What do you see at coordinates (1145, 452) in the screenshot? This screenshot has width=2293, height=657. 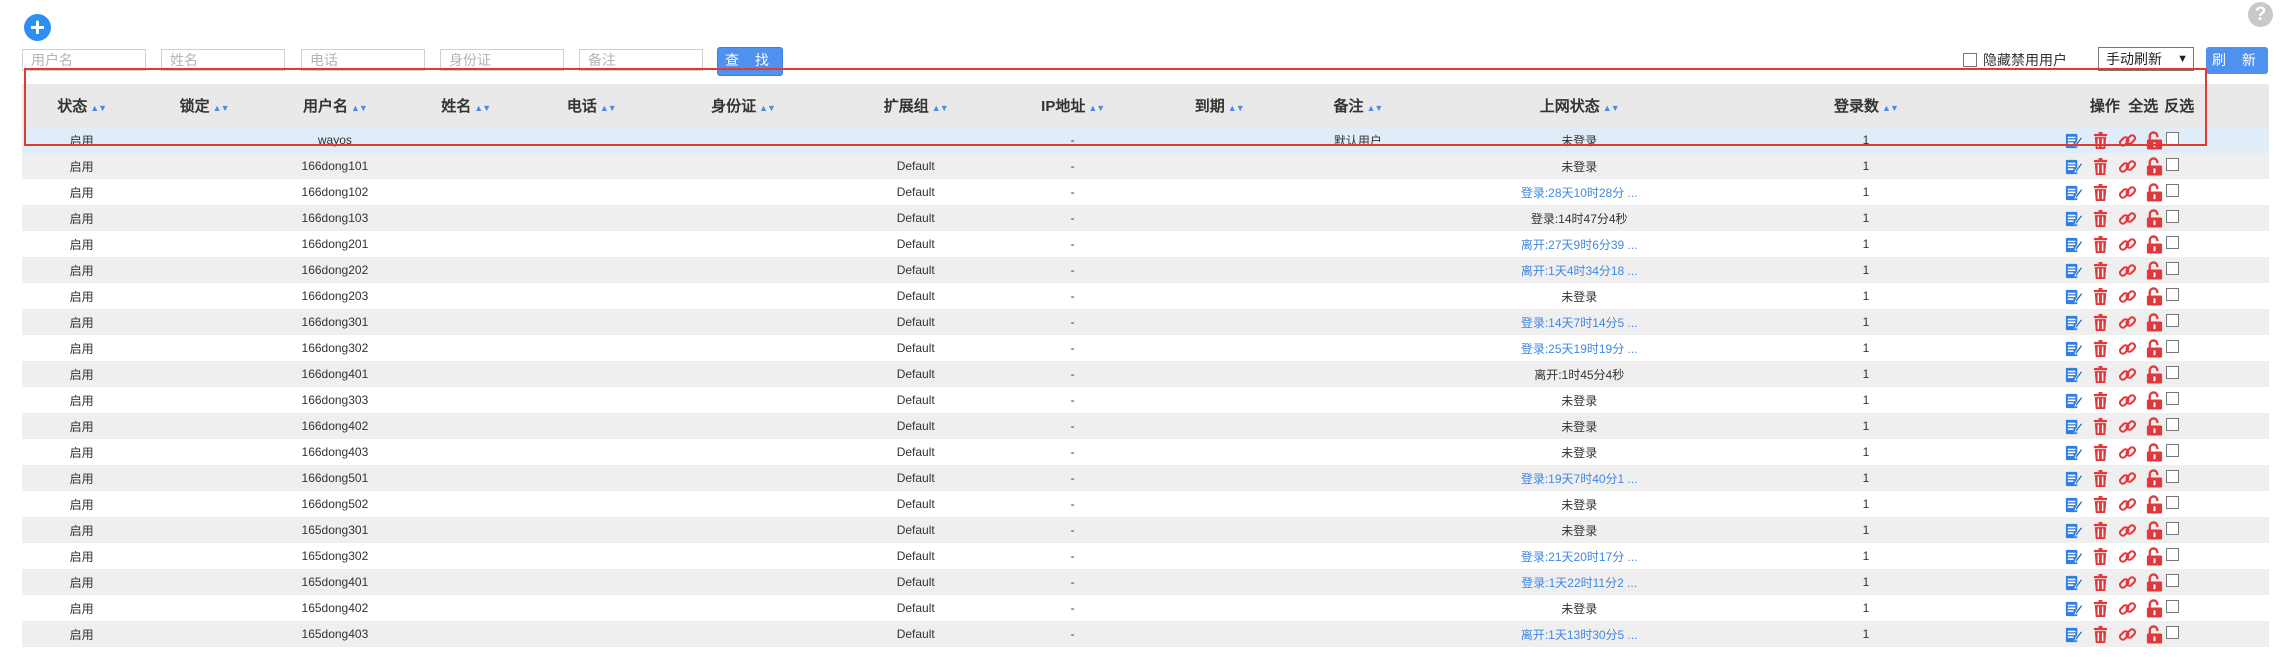 I see `table-row: 启用 166dong403 Default - 未登录 1` at bounding box center [1145, 452].